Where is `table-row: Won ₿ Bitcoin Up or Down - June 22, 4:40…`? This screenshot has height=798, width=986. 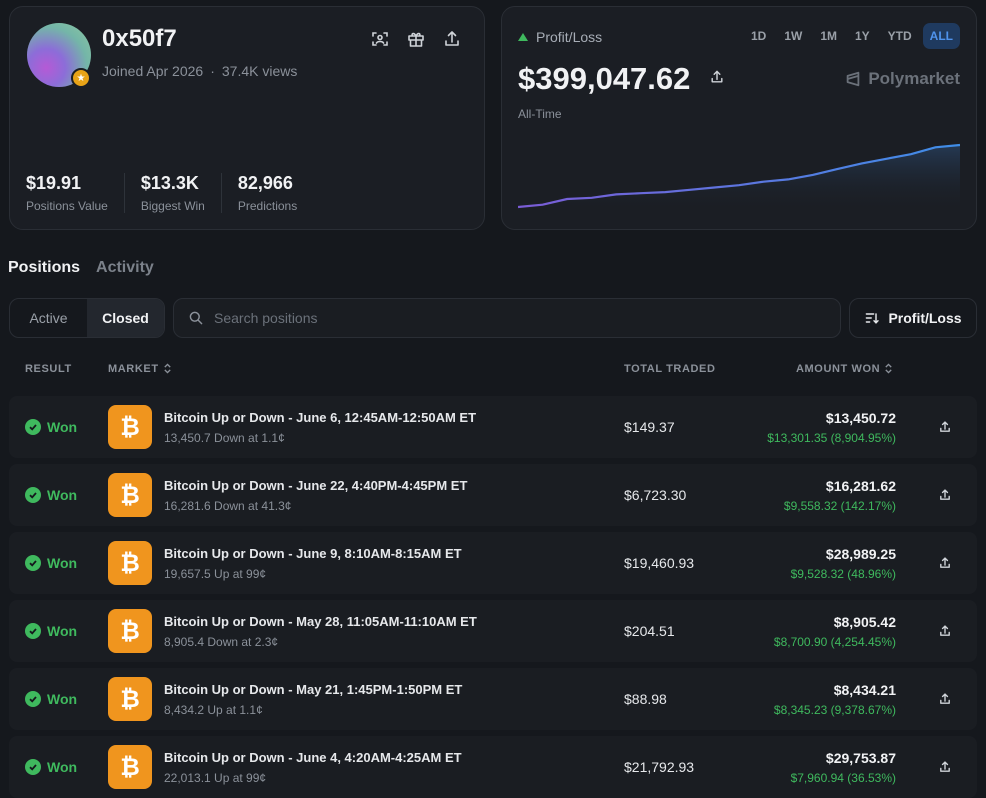 table-row: Won ₿ Bitcoin Up or Down - June 22, 4:40… is located at coordinates (493, 495).